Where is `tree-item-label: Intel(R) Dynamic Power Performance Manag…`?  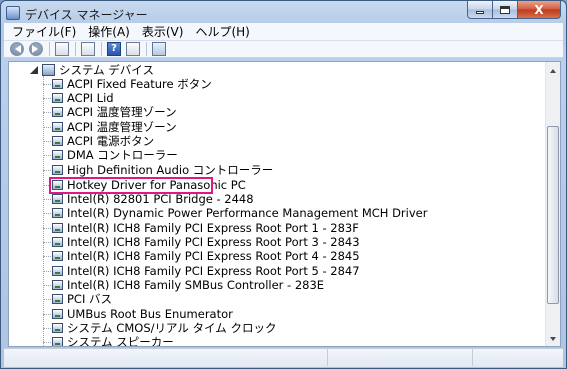
tree-item-label: Intel(R) Dynamic Power Performance Manag… is located at coordinates (247, 213).